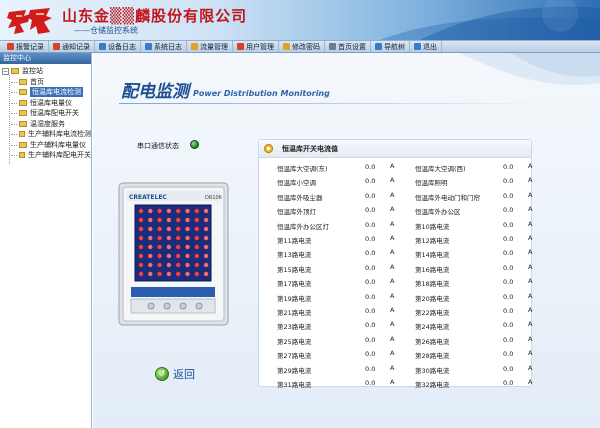 This screenshot has height=428, width=600. What do you see at coordinates (102, 46) in the screenshot?
I see `device-log-icon` at bounding box center [102, 46].